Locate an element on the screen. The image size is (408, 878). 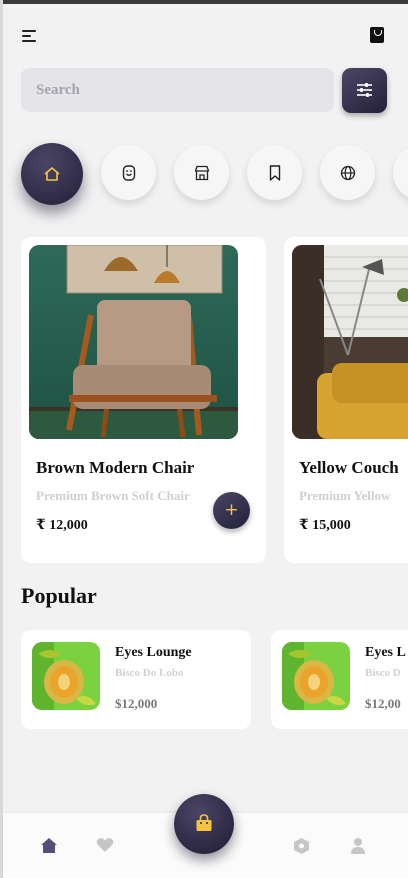
product-card: Yellow Couch Premium Yellow ₹ 15,000 is located at coordinates (346, 400).